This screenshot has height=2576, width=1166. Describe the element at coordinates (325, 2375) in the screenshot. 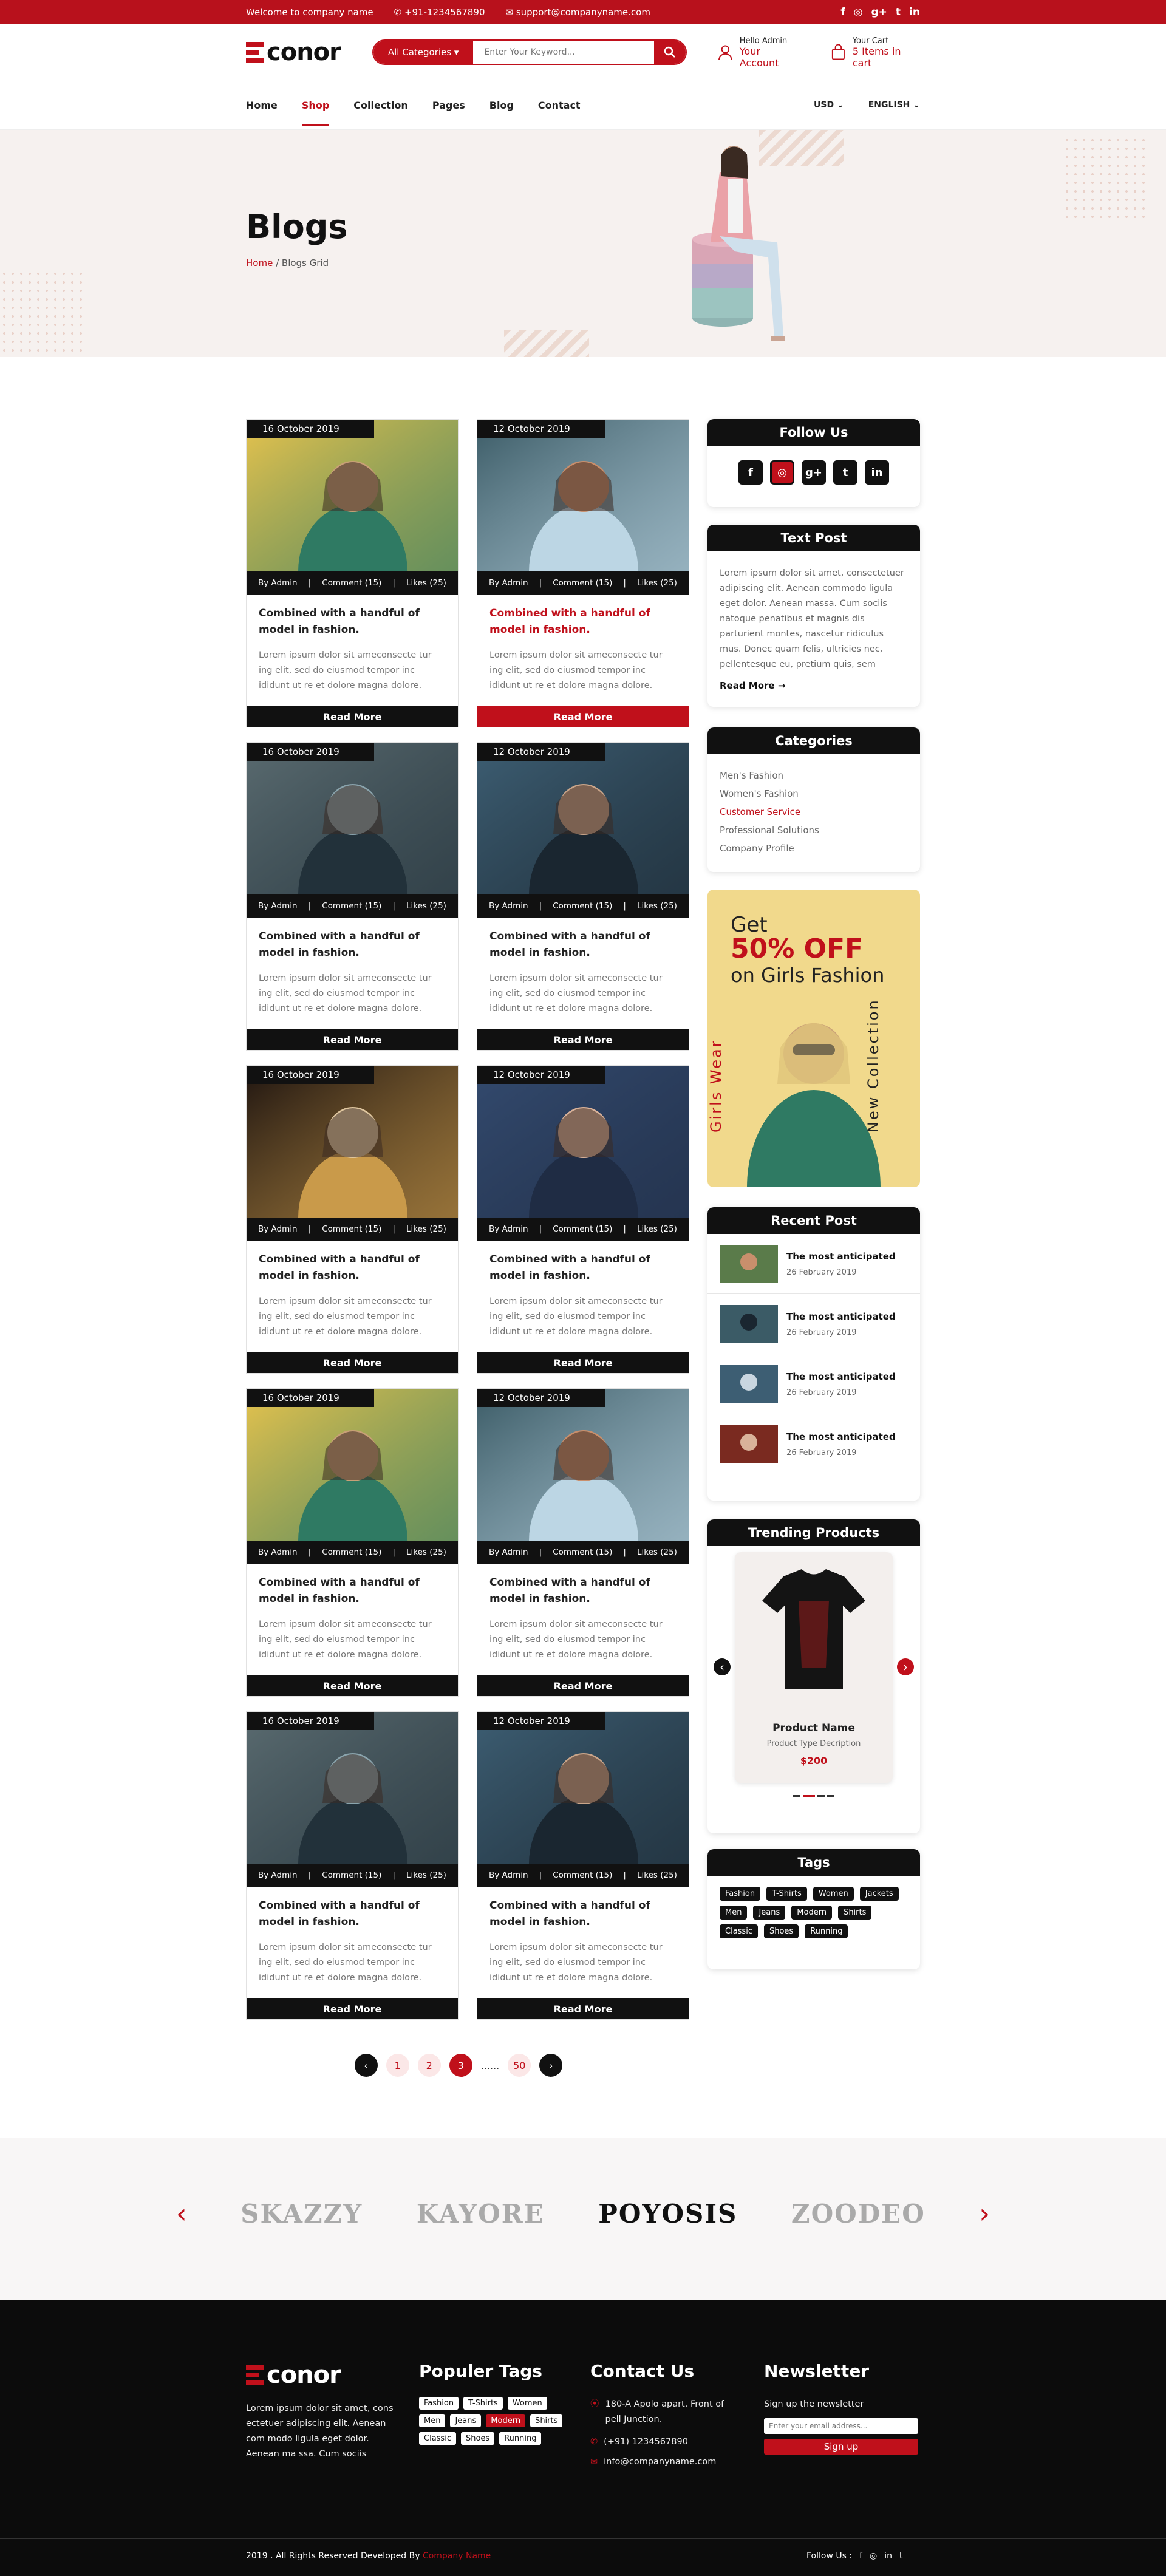

I see `footer-logo: conor` at that location.